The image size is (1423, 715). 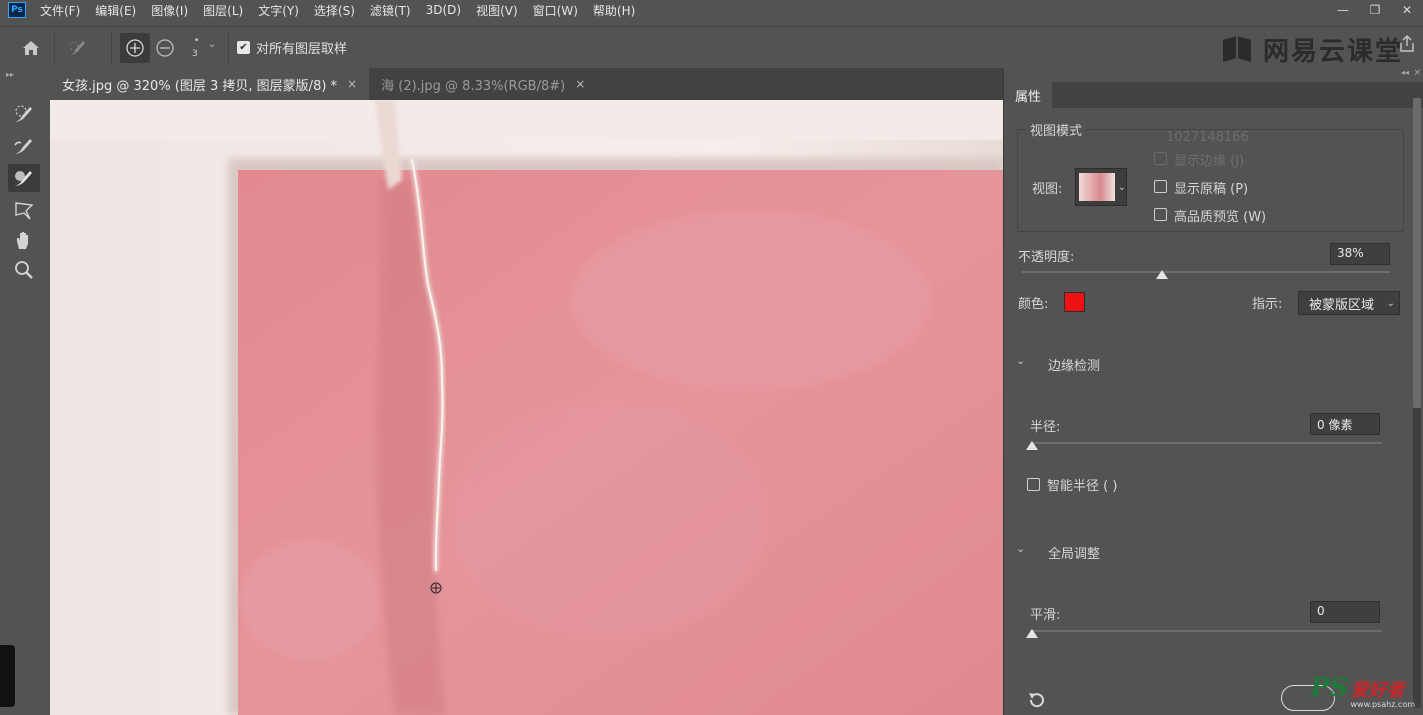 I want to click on radius-field: 0 像素, so click(x=1345, y=424).